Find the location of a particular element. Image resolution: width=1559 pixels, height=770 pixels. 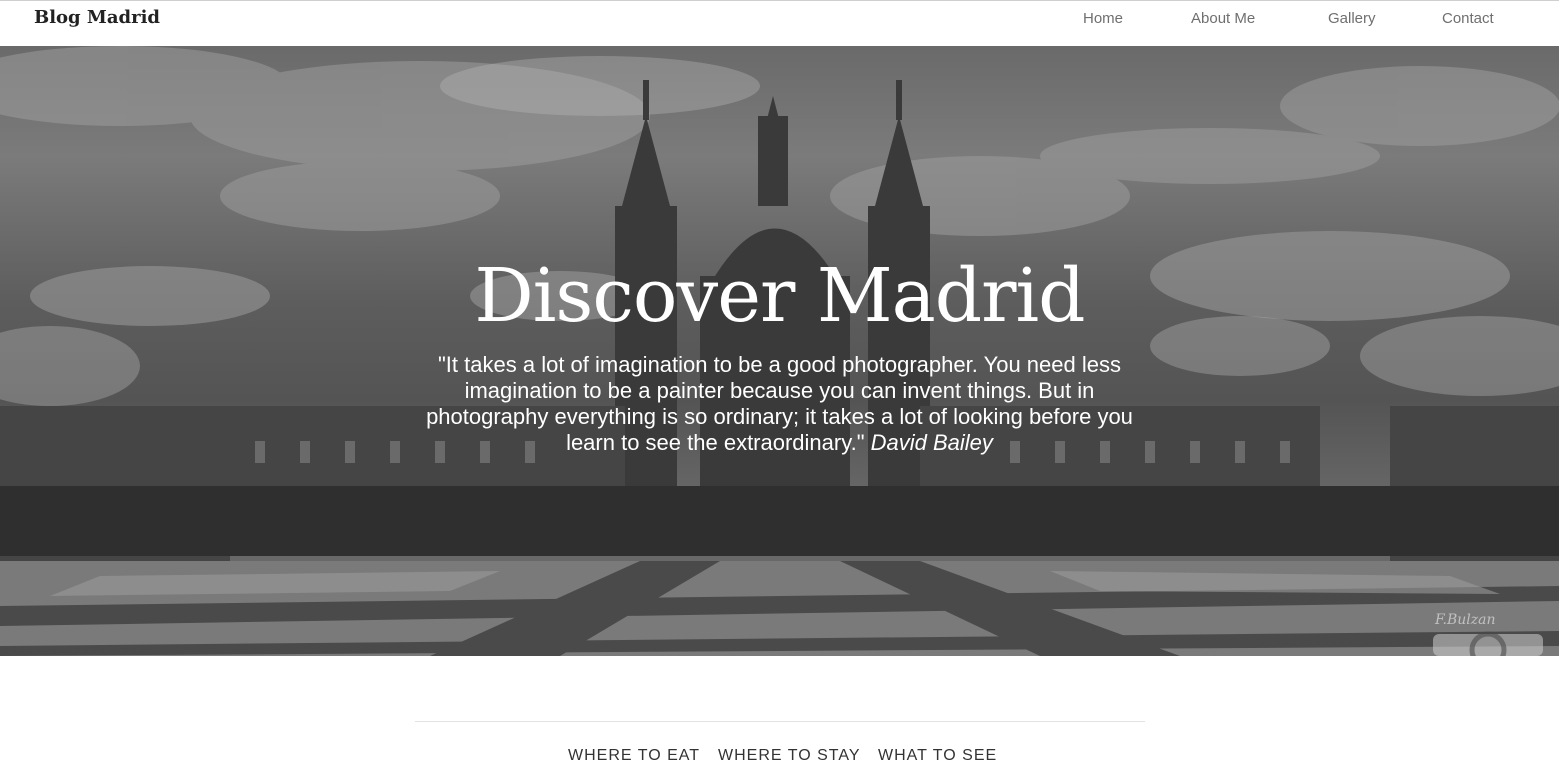

nav-home-link: Home is located at coordinates (1103, 18).